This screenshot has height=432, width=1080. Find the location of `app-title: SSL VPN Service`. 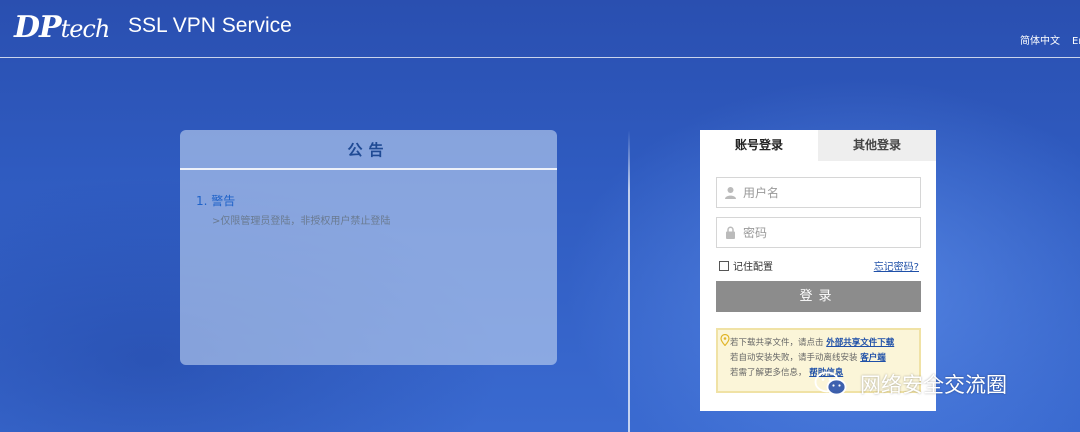

app-title: SSL VPN Service is located at coordinates (210, 25).